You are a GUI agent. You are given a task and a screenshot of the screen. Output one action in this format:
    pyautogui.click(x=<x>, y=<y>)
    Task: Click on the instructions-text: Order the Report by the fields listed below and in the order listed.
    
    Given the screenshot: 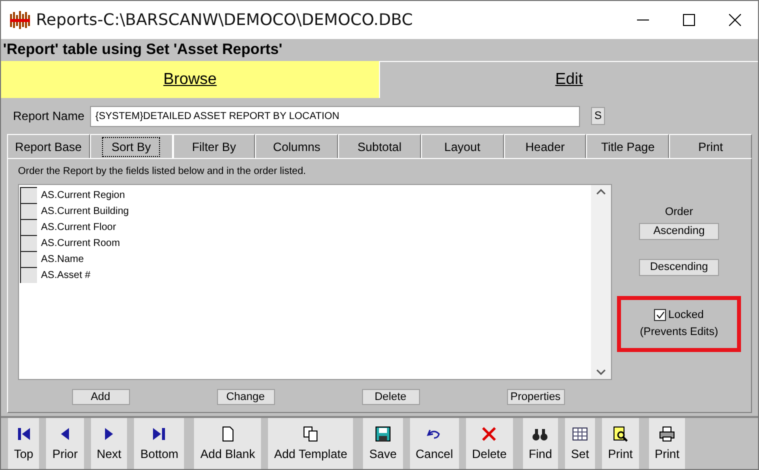 What is the action you would take?
    pyautogui.click(x=162, y=172)
    